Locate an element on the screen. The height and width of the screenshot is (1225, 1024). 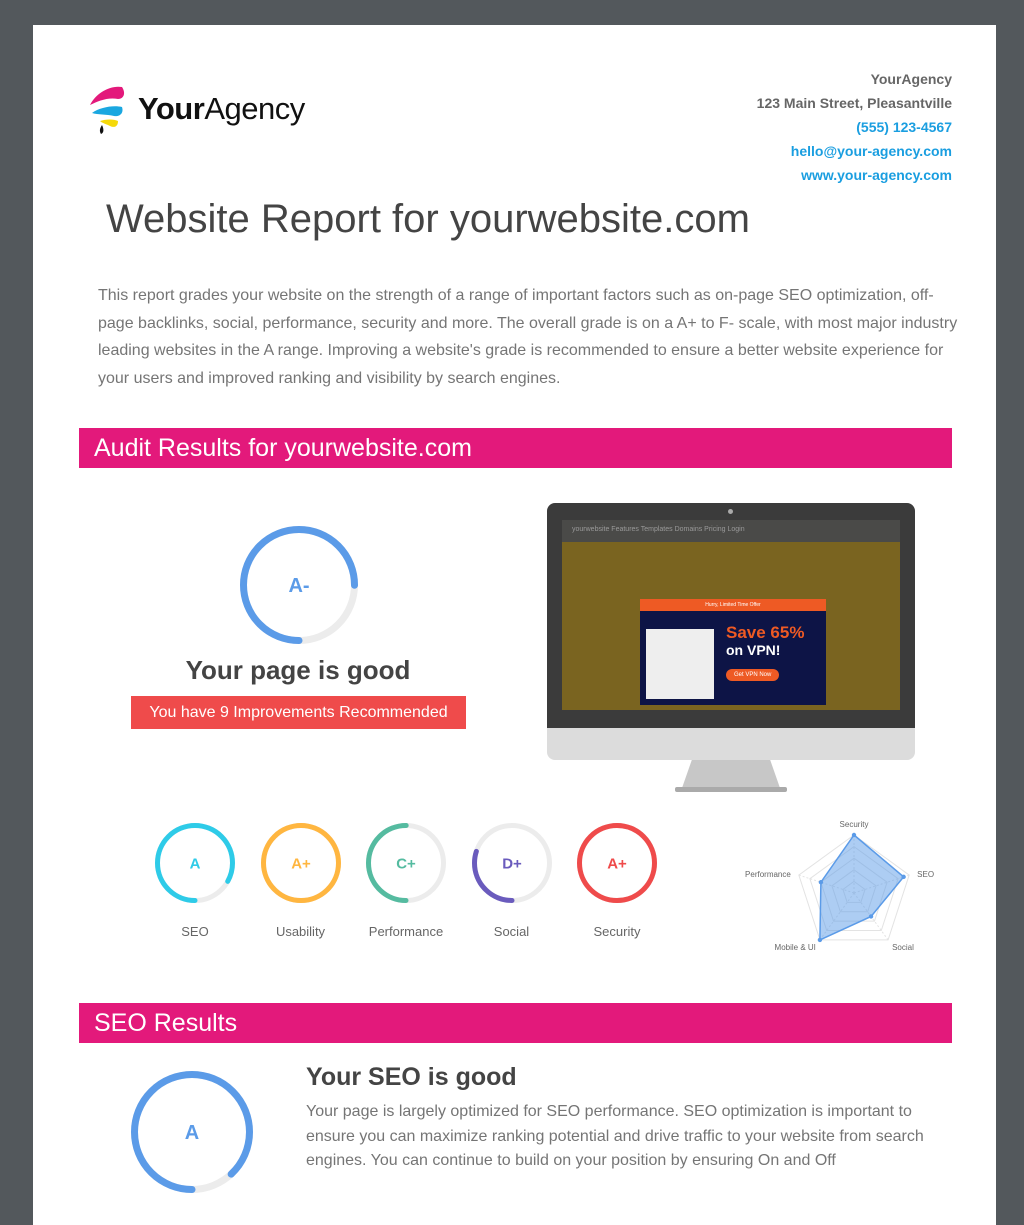
radar-label: SEO is located at coordinates (925, 874).